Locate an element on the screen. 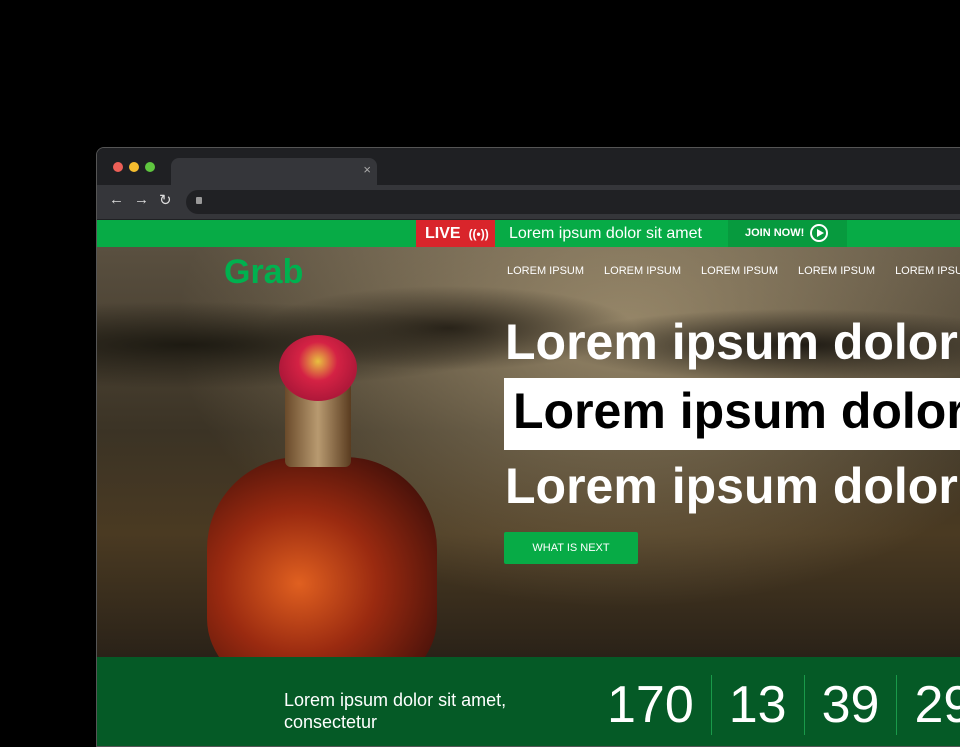 The height and width of the screenshot is (747, 960). what-is-next-button: WHAT IS NEXT is located at coordinates (571, 548).